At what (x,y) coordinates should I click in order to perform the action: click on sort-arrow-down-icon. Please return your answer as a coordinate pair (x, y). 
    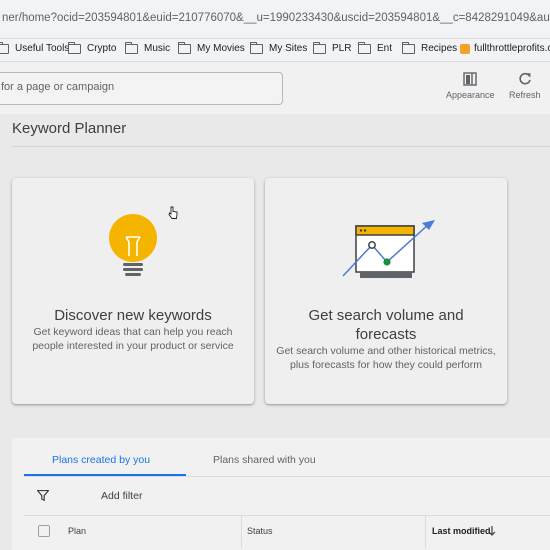
    Looking at the image, I should click on (492, 531).